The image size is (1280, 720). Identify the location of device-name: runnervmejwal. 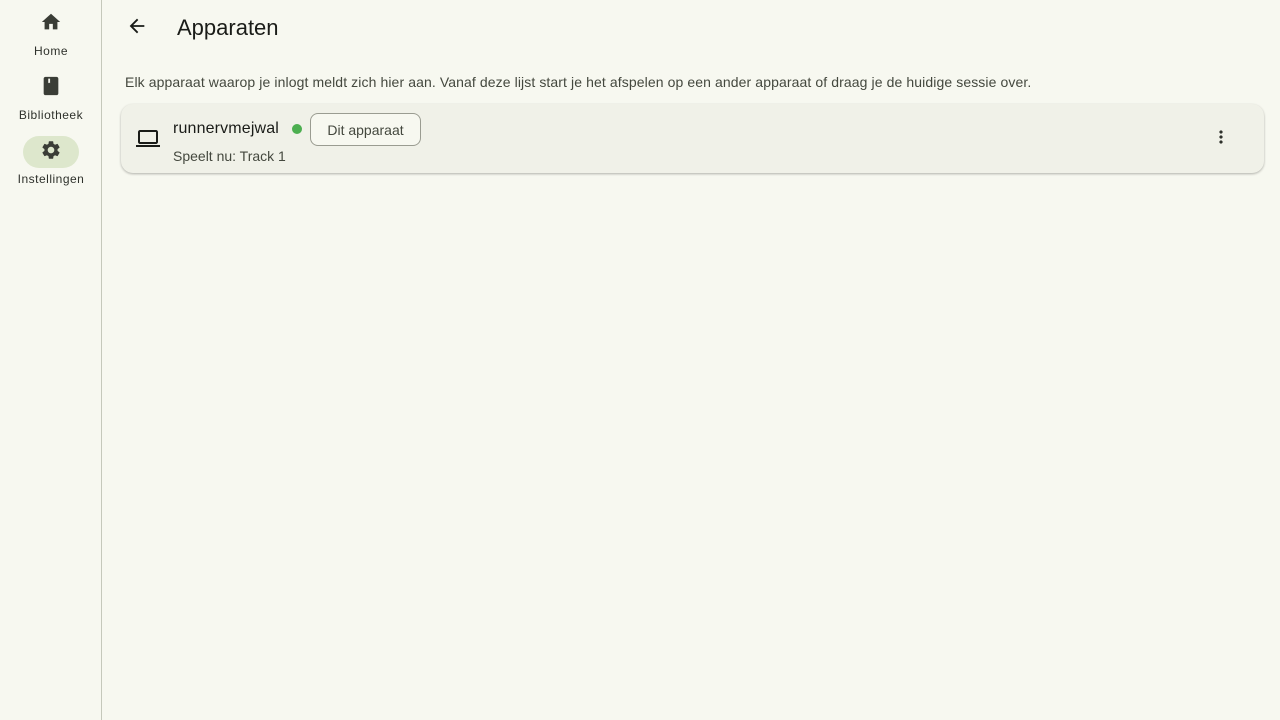
(226, 128).